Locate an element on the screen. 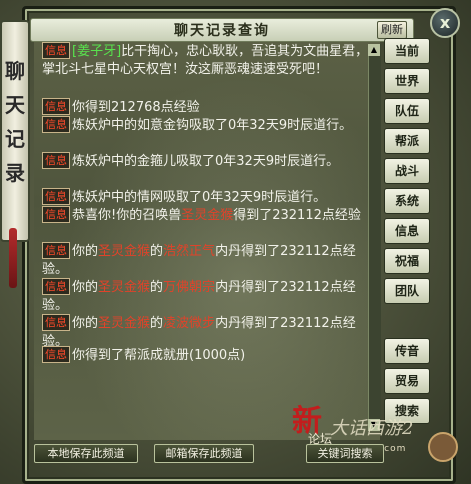  chat-scrollbar is located at coordinates (374, 237).